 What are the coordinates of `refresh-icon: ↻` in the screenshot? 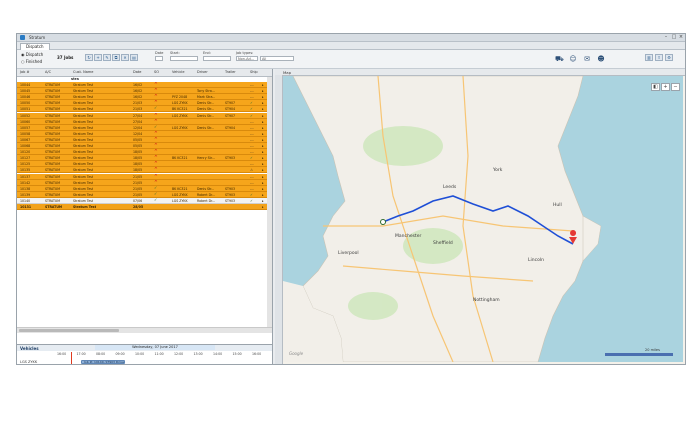 It's located at (89, 57).